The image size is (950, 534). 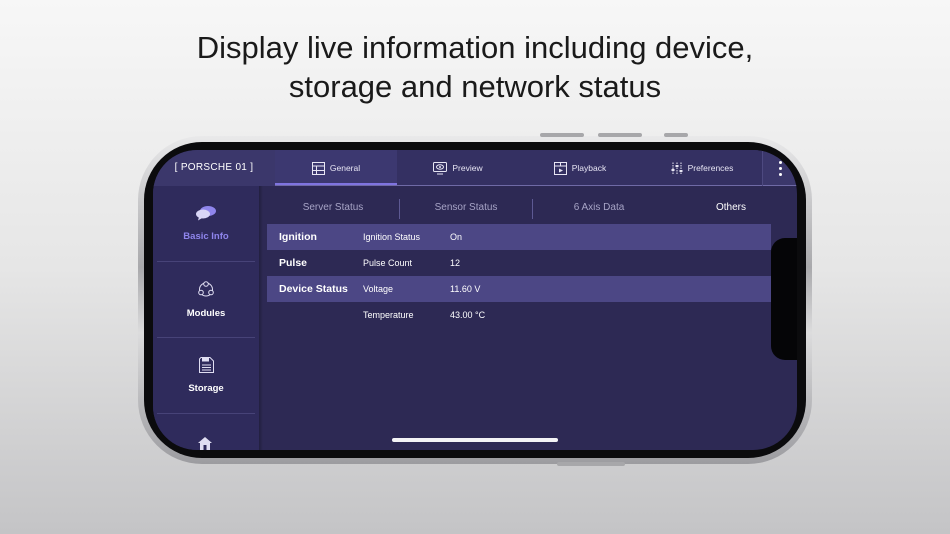 I want to click on sidebar-item-label: Storage, so click(x=206, y=388).